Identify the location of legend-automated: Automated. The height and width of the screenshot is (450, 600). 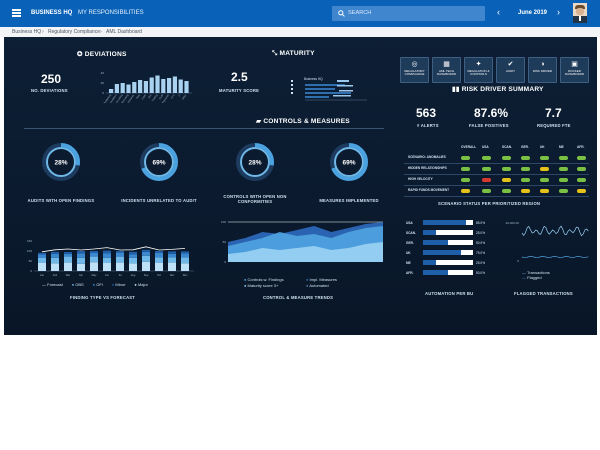
(319, 285).